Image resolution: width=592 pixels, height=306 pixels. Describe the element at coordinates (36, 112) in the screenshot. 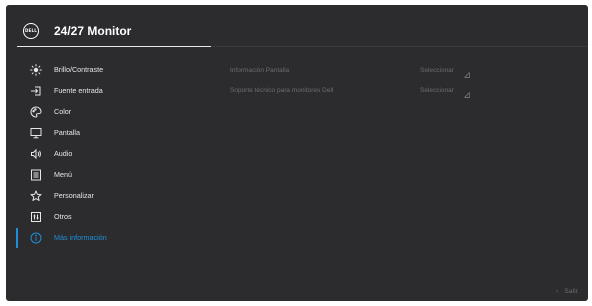

I see `color-palette-icon` at that location.